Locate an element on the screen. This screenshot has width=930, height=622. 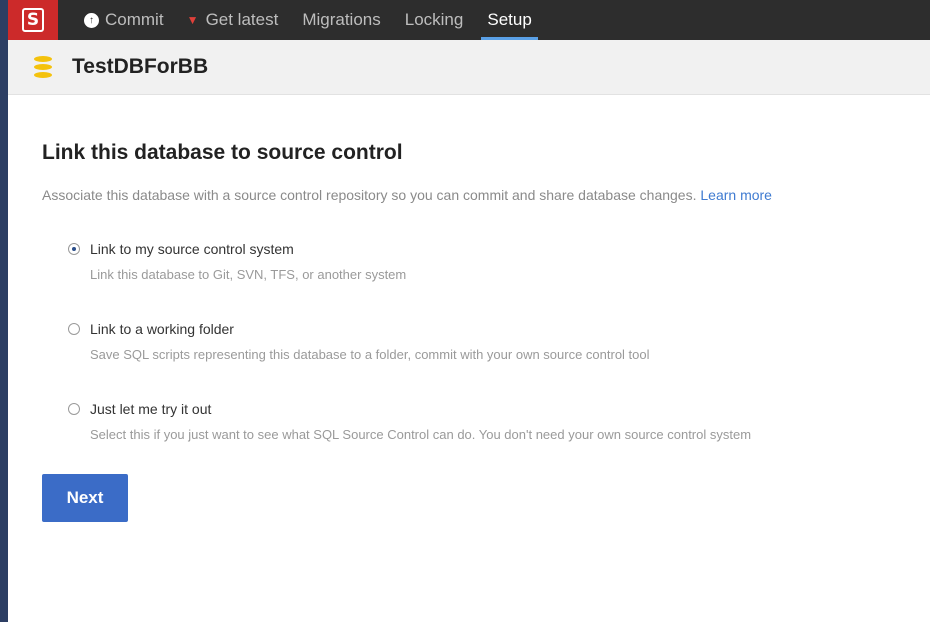
tab-get-latest-label: Get latest is located at coordinates (242, 19).